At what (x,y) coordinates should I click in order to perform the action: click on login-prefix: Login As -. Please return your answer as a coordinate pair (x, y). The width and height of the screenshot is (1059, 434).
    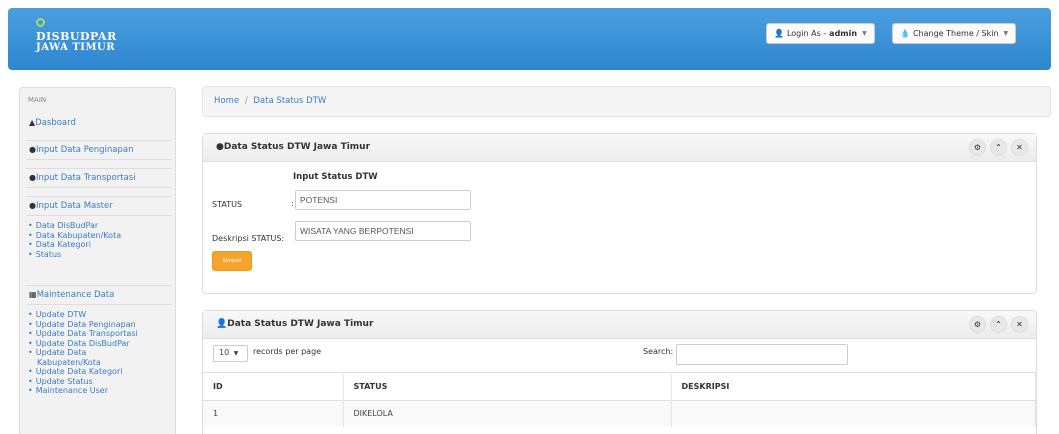
    Looking at the image, I should click on (806, 33).